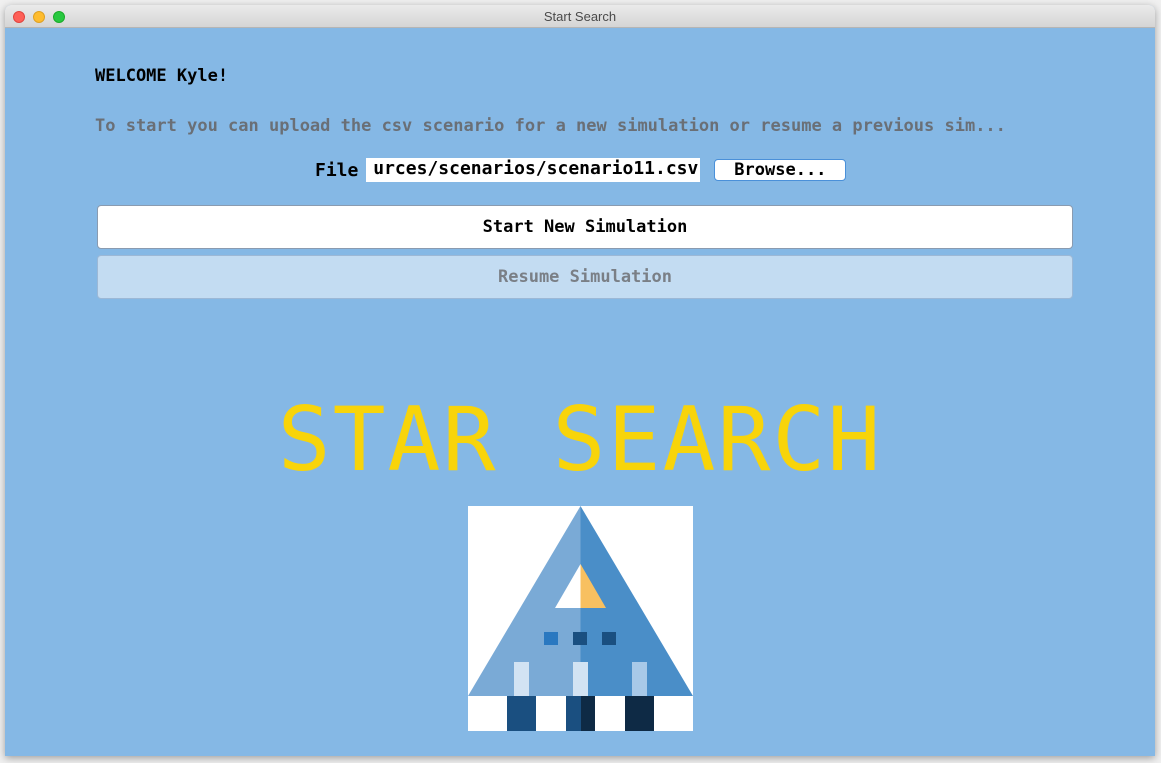 The height and width of the screenshot is (763, 1161). Describe the element at coordinates (580, 618) in the screenshot. I see `triangle-robot-logo-icon` at that location.